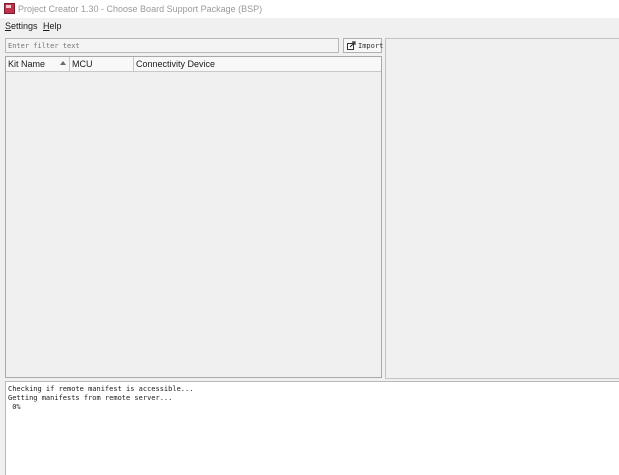 The image size is (619, 475). What do you see at coordinates (102, 64) in the screenshot?
I see `column-header-mcu: MCU` at bounding box center [102, 64].